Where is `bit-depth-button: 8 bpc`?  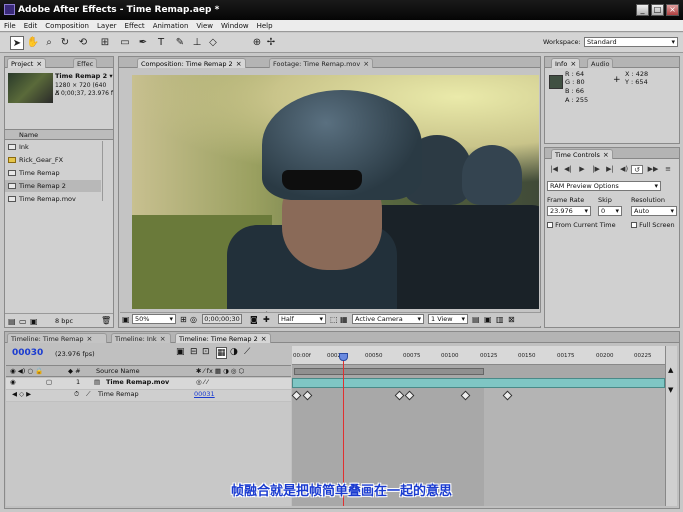
bit-depth-button: 8 bpc is located at coordinates (64, 321).